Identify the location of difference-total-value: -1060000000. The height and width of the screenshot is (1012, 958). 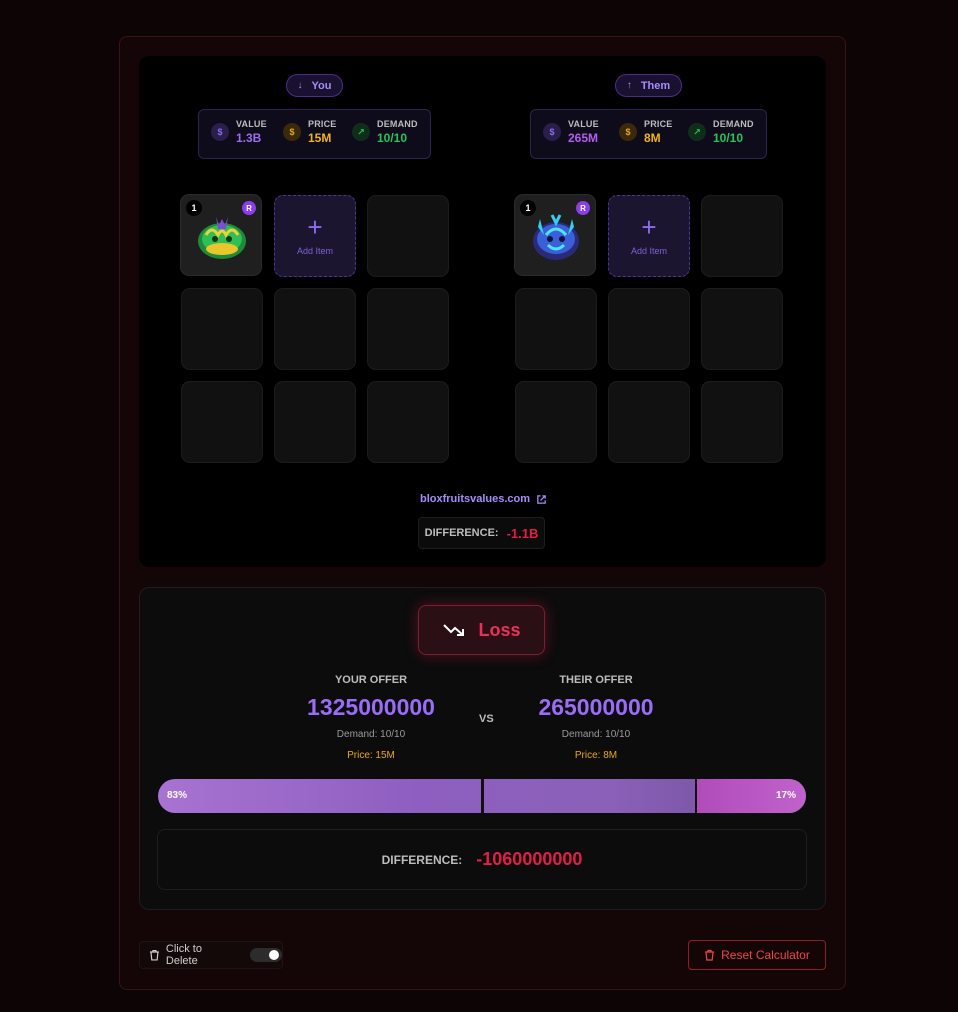
(529, 859).